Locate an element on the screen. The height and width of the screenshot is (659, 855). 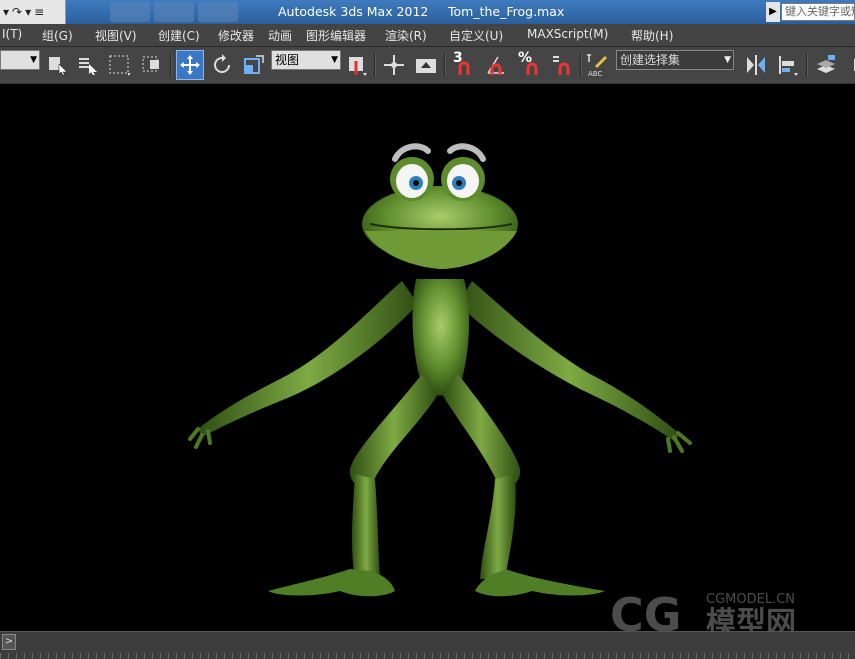
named-selection-value: 创建选择集 is located at coordinates (650, 60).